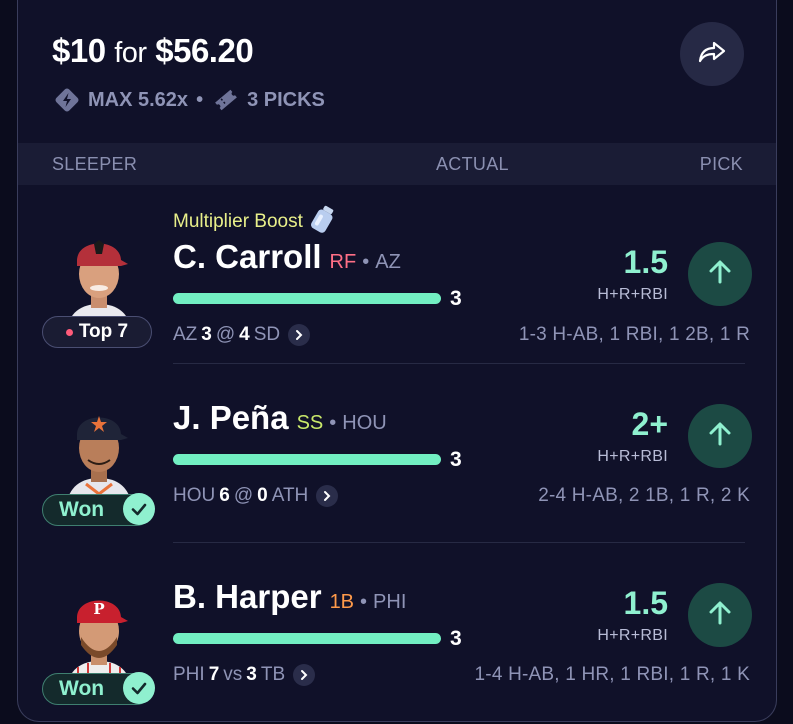  What do you see at coordinates (153, 51) in the screenshot?
I see `entry-title: $10 for $56.20` at bounding box center [153, 51].